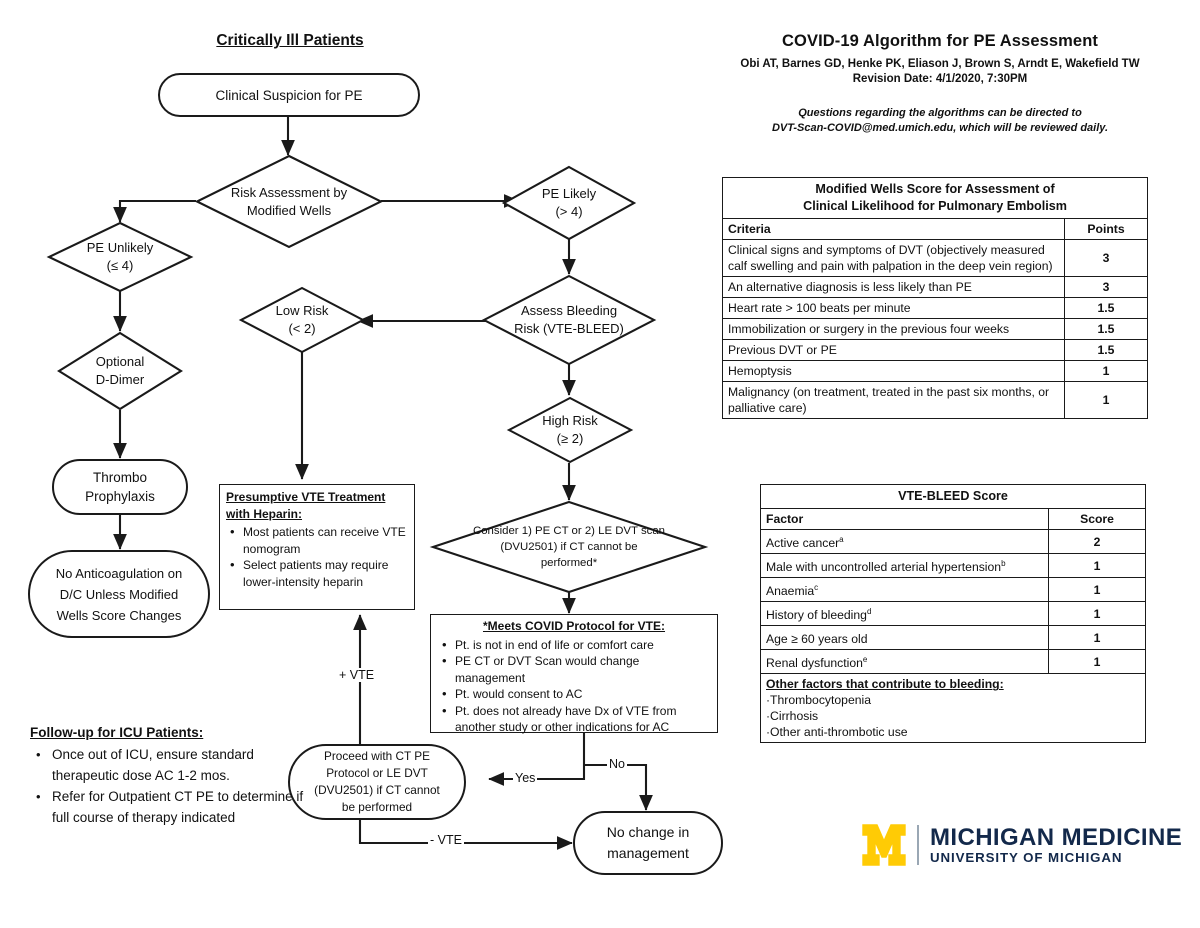  What do you see at coordinates (120, 487) in the screenshot?
I see `node-thrombo-prophylaxis: Thrombo Prophylaxis` at bounding box center [120, 487].